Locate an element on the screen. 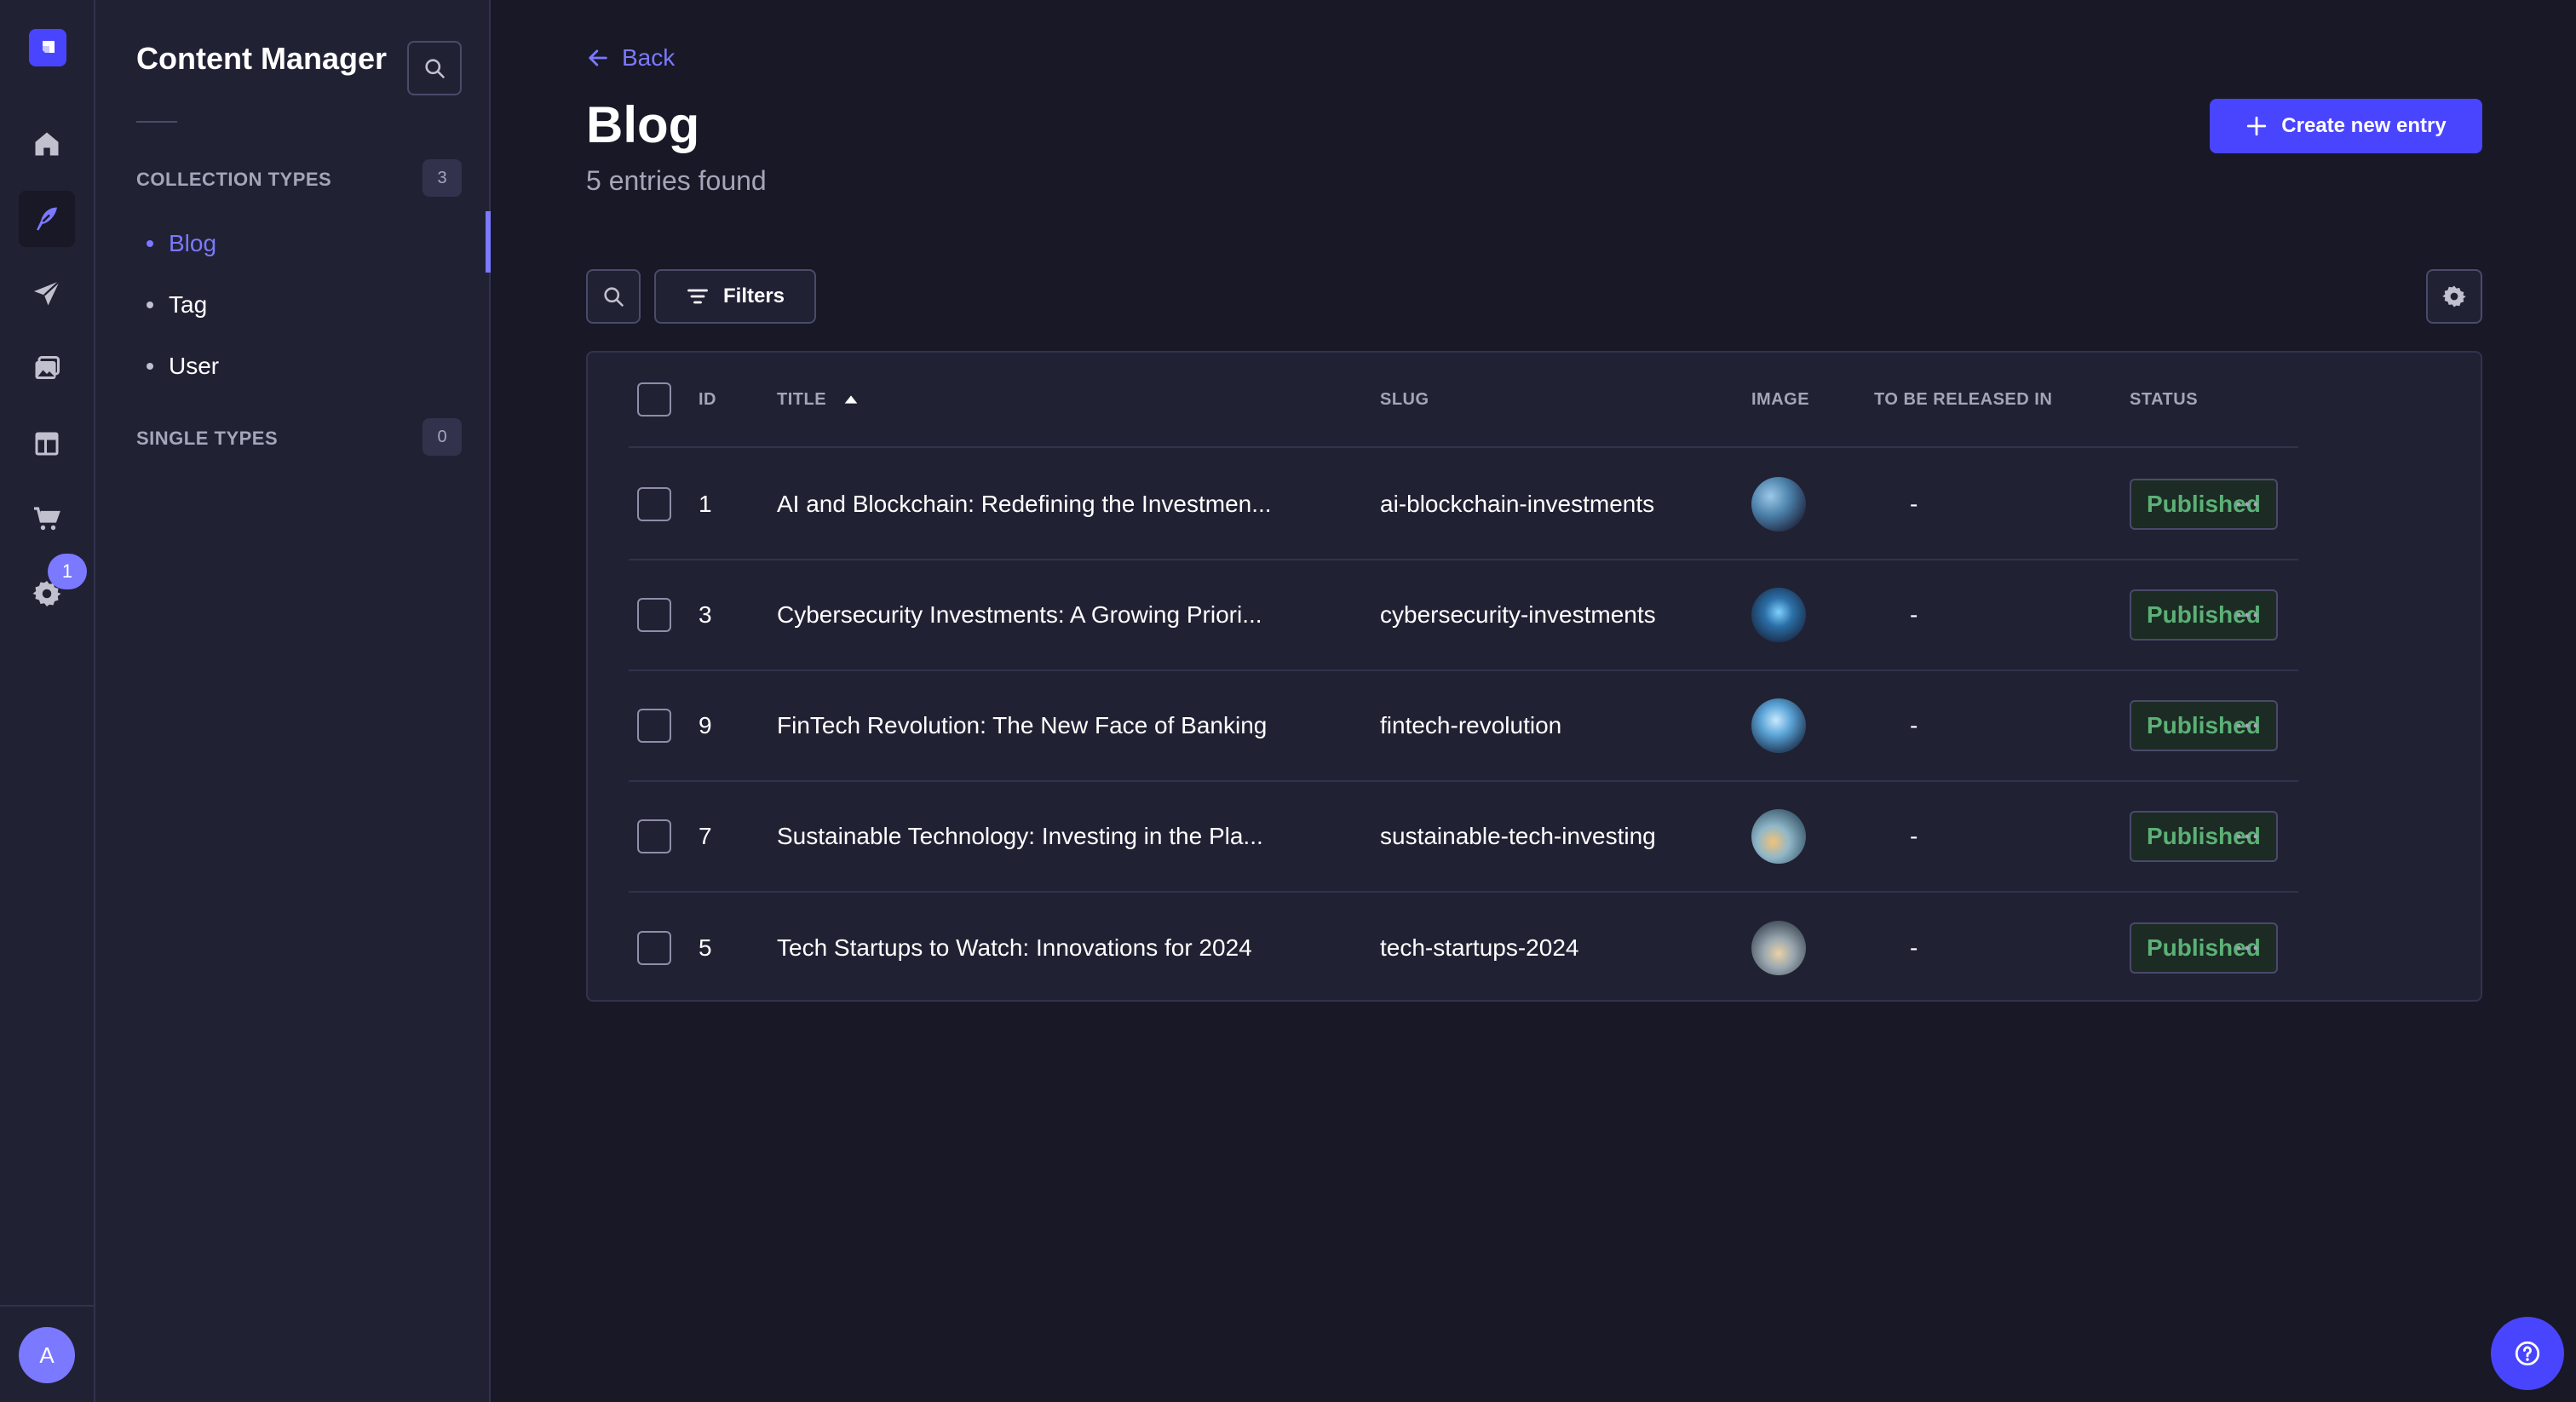 This screenshot has height=1402, width=2576. cart-icon is located at coordinates (47, 519).